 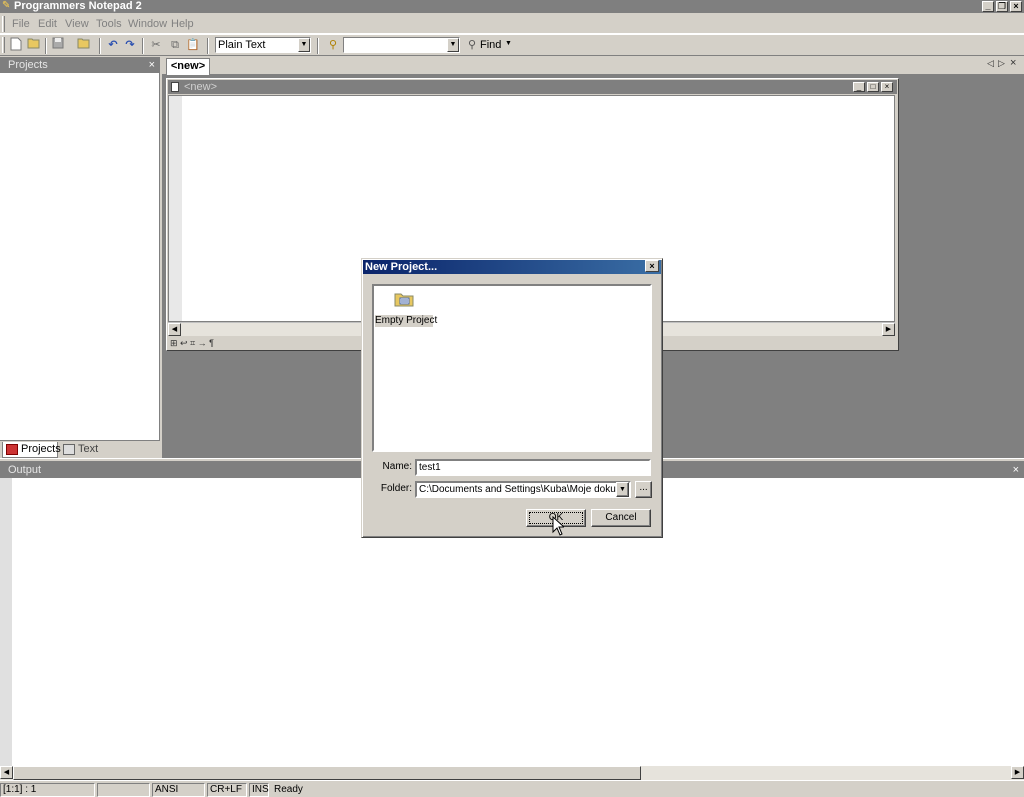 What do you see at coordinates (533, 467) in the screenshot?
I see `name-field: test1` at bounding box center [533, 467].